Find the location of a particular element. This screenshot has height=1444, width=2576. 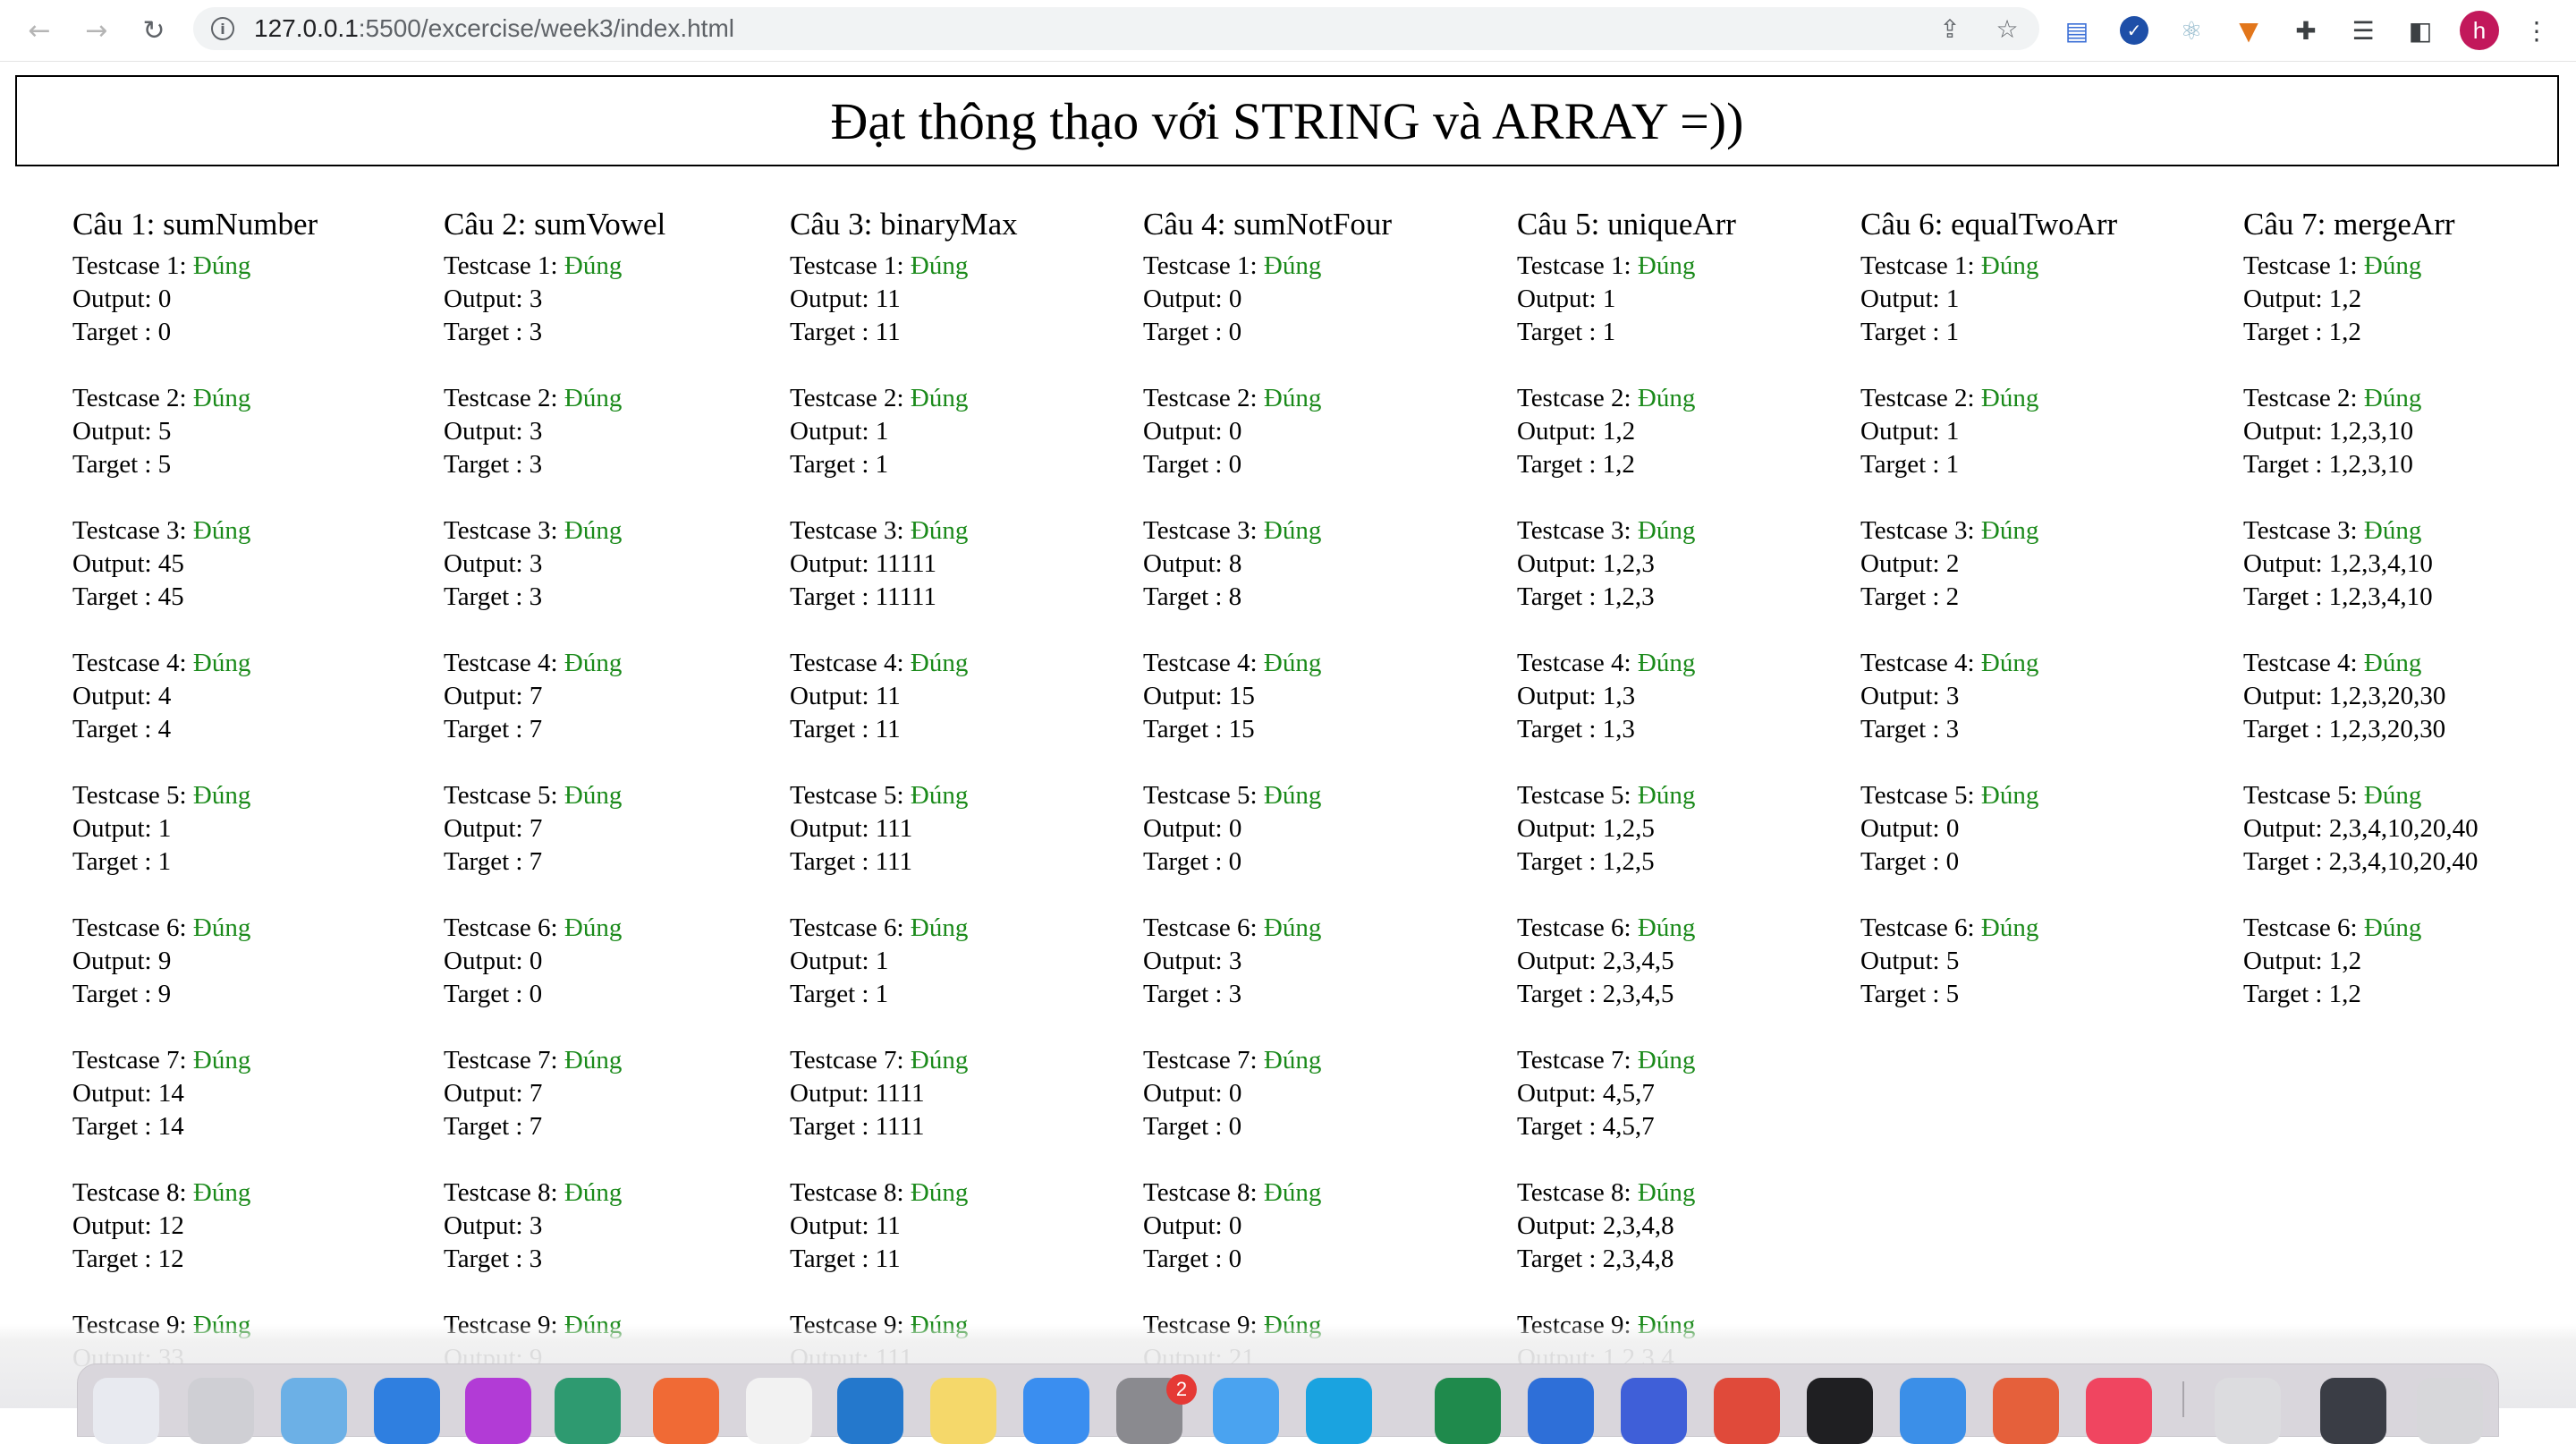

dock-divider is located at coordinates (2183, 1399).